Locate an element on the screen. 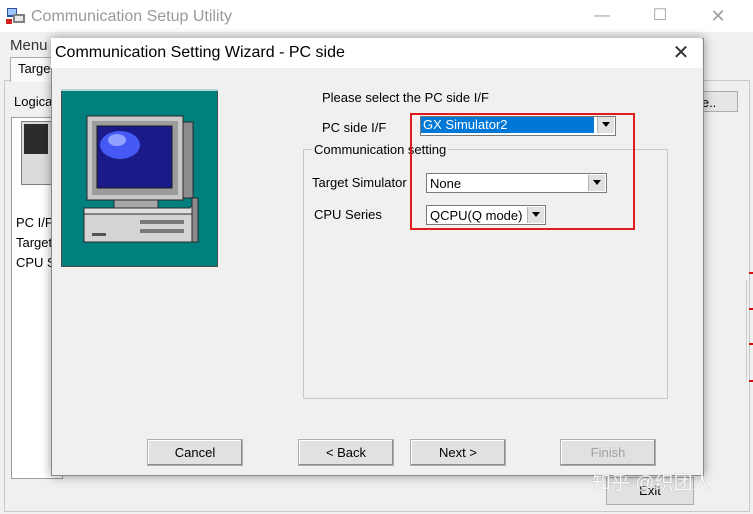  computer-icon is located at coordinates (141, 179).